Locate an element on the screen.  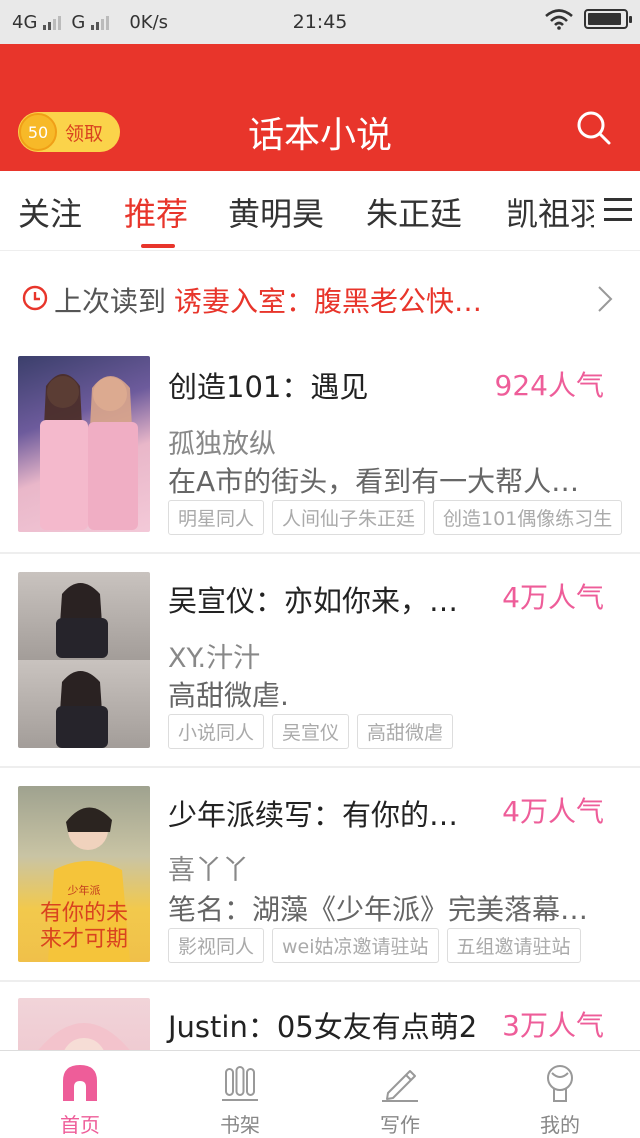
book-tag: 小说同人 is located at coordinates (216, 731).